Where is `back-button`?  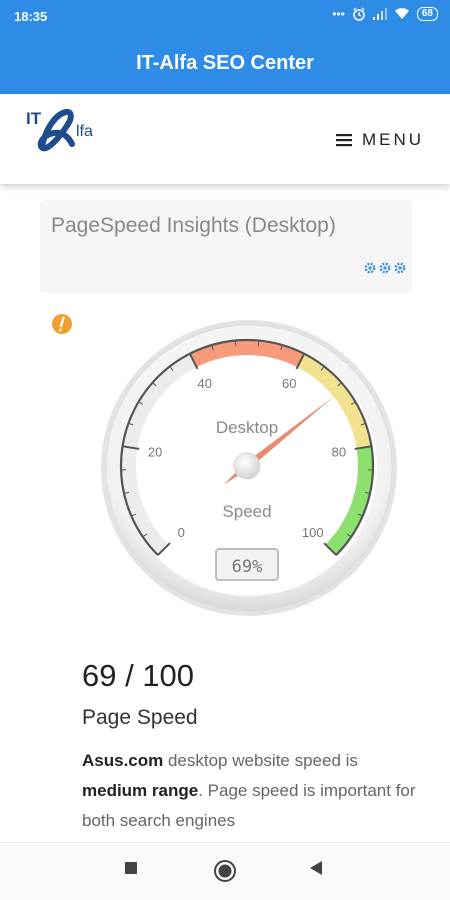 back-button is located at coordinates (316, 868).